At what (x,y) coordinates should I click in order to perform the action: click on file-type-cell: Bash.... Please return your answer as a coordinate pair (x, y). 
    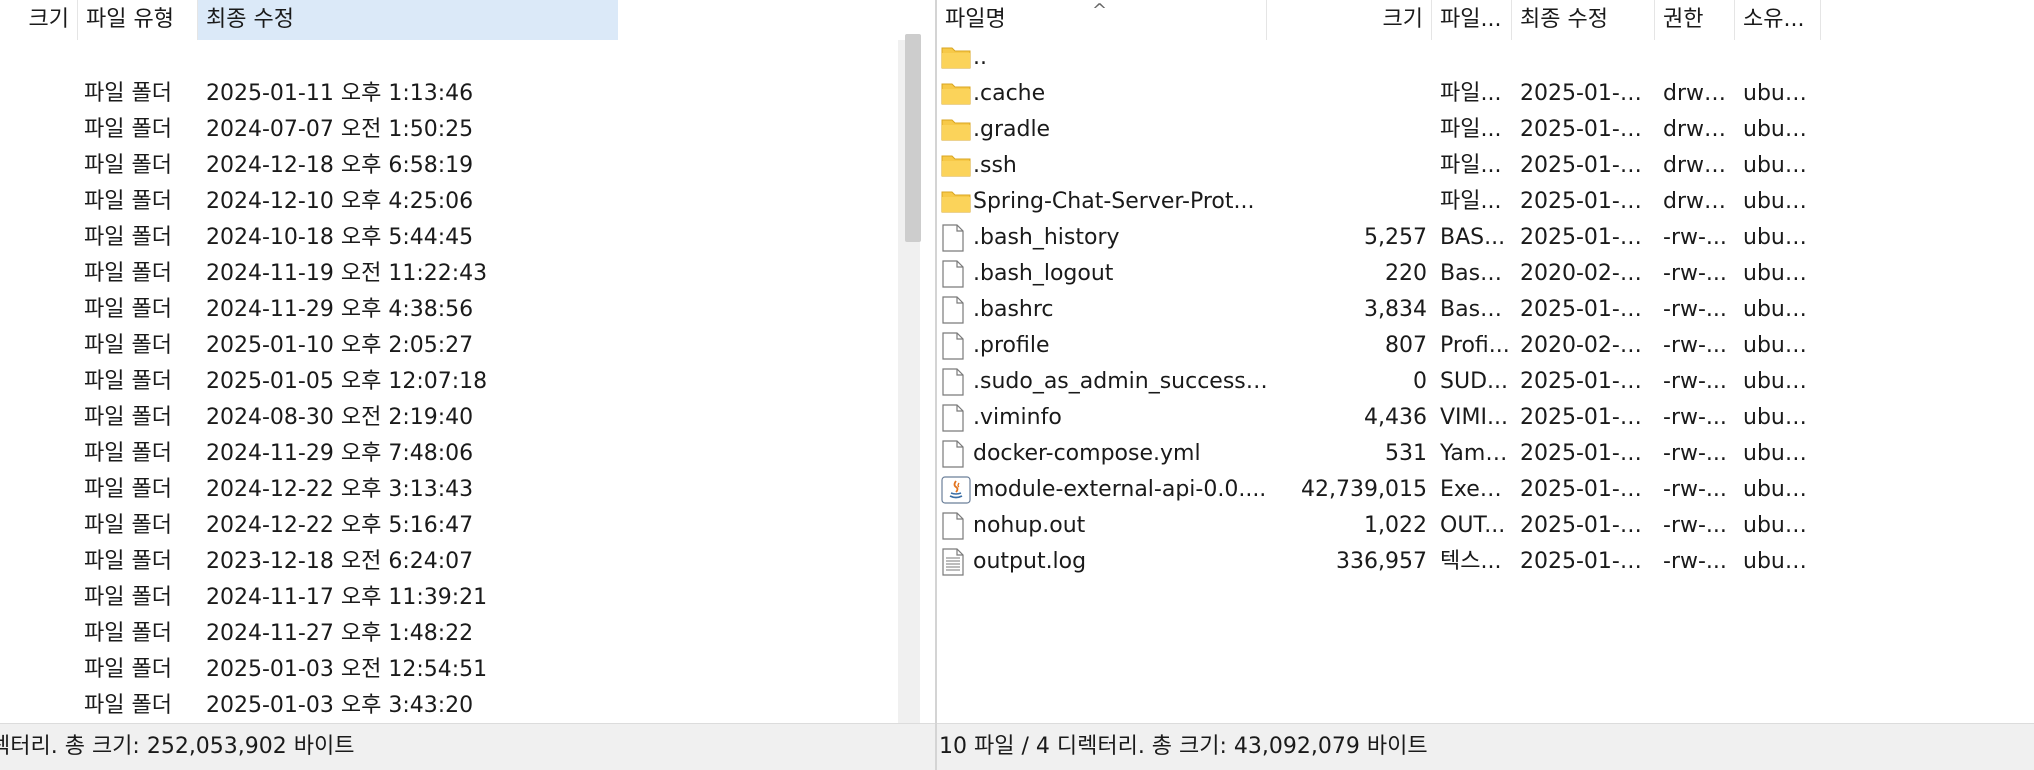
    Looking at the image, I should click on (1476, 309).